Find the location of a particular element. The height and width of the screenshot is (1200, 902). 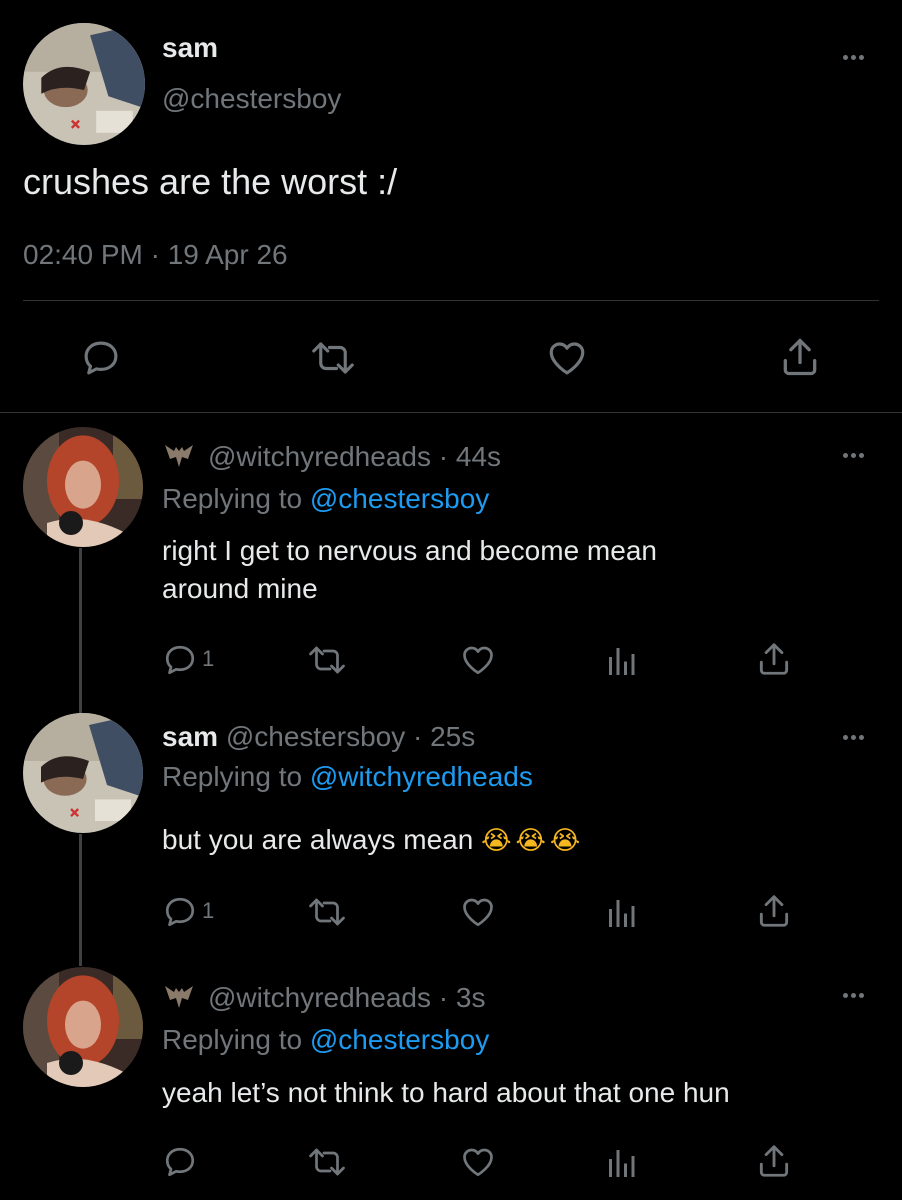

display-name: sam is located at coordinates (190, 48).